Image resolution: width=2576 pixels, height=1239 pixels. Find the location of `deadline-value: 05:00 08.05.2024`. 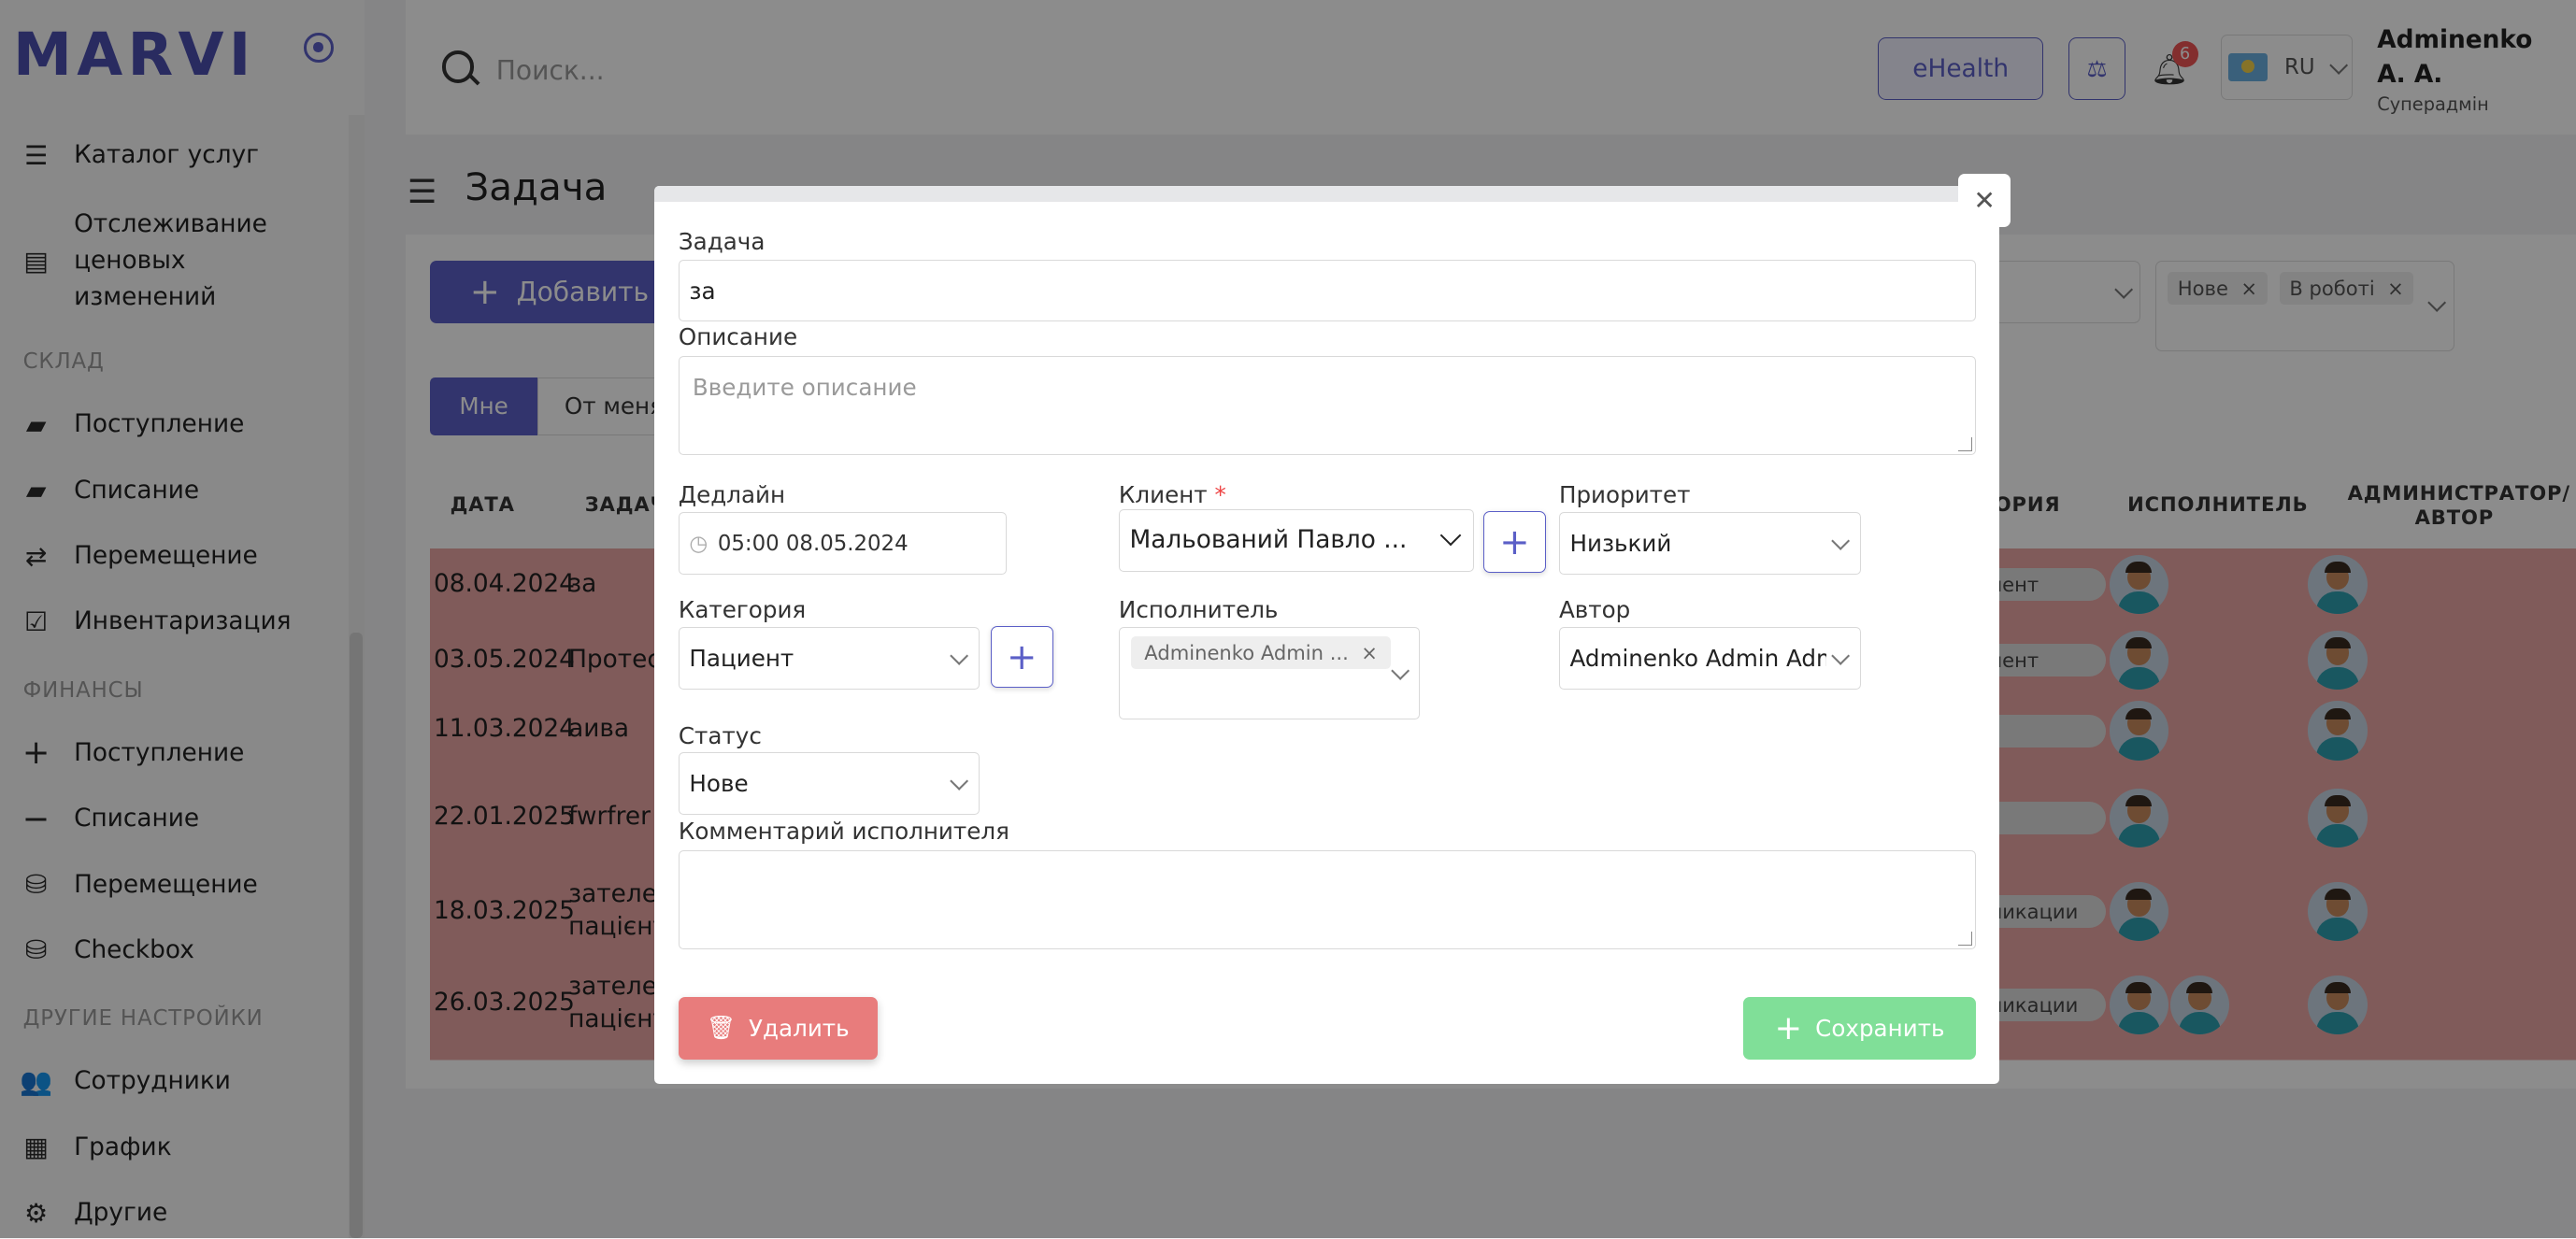

deadline-value: 05:00 08.05.2024 is located at coordinates (813, 544).